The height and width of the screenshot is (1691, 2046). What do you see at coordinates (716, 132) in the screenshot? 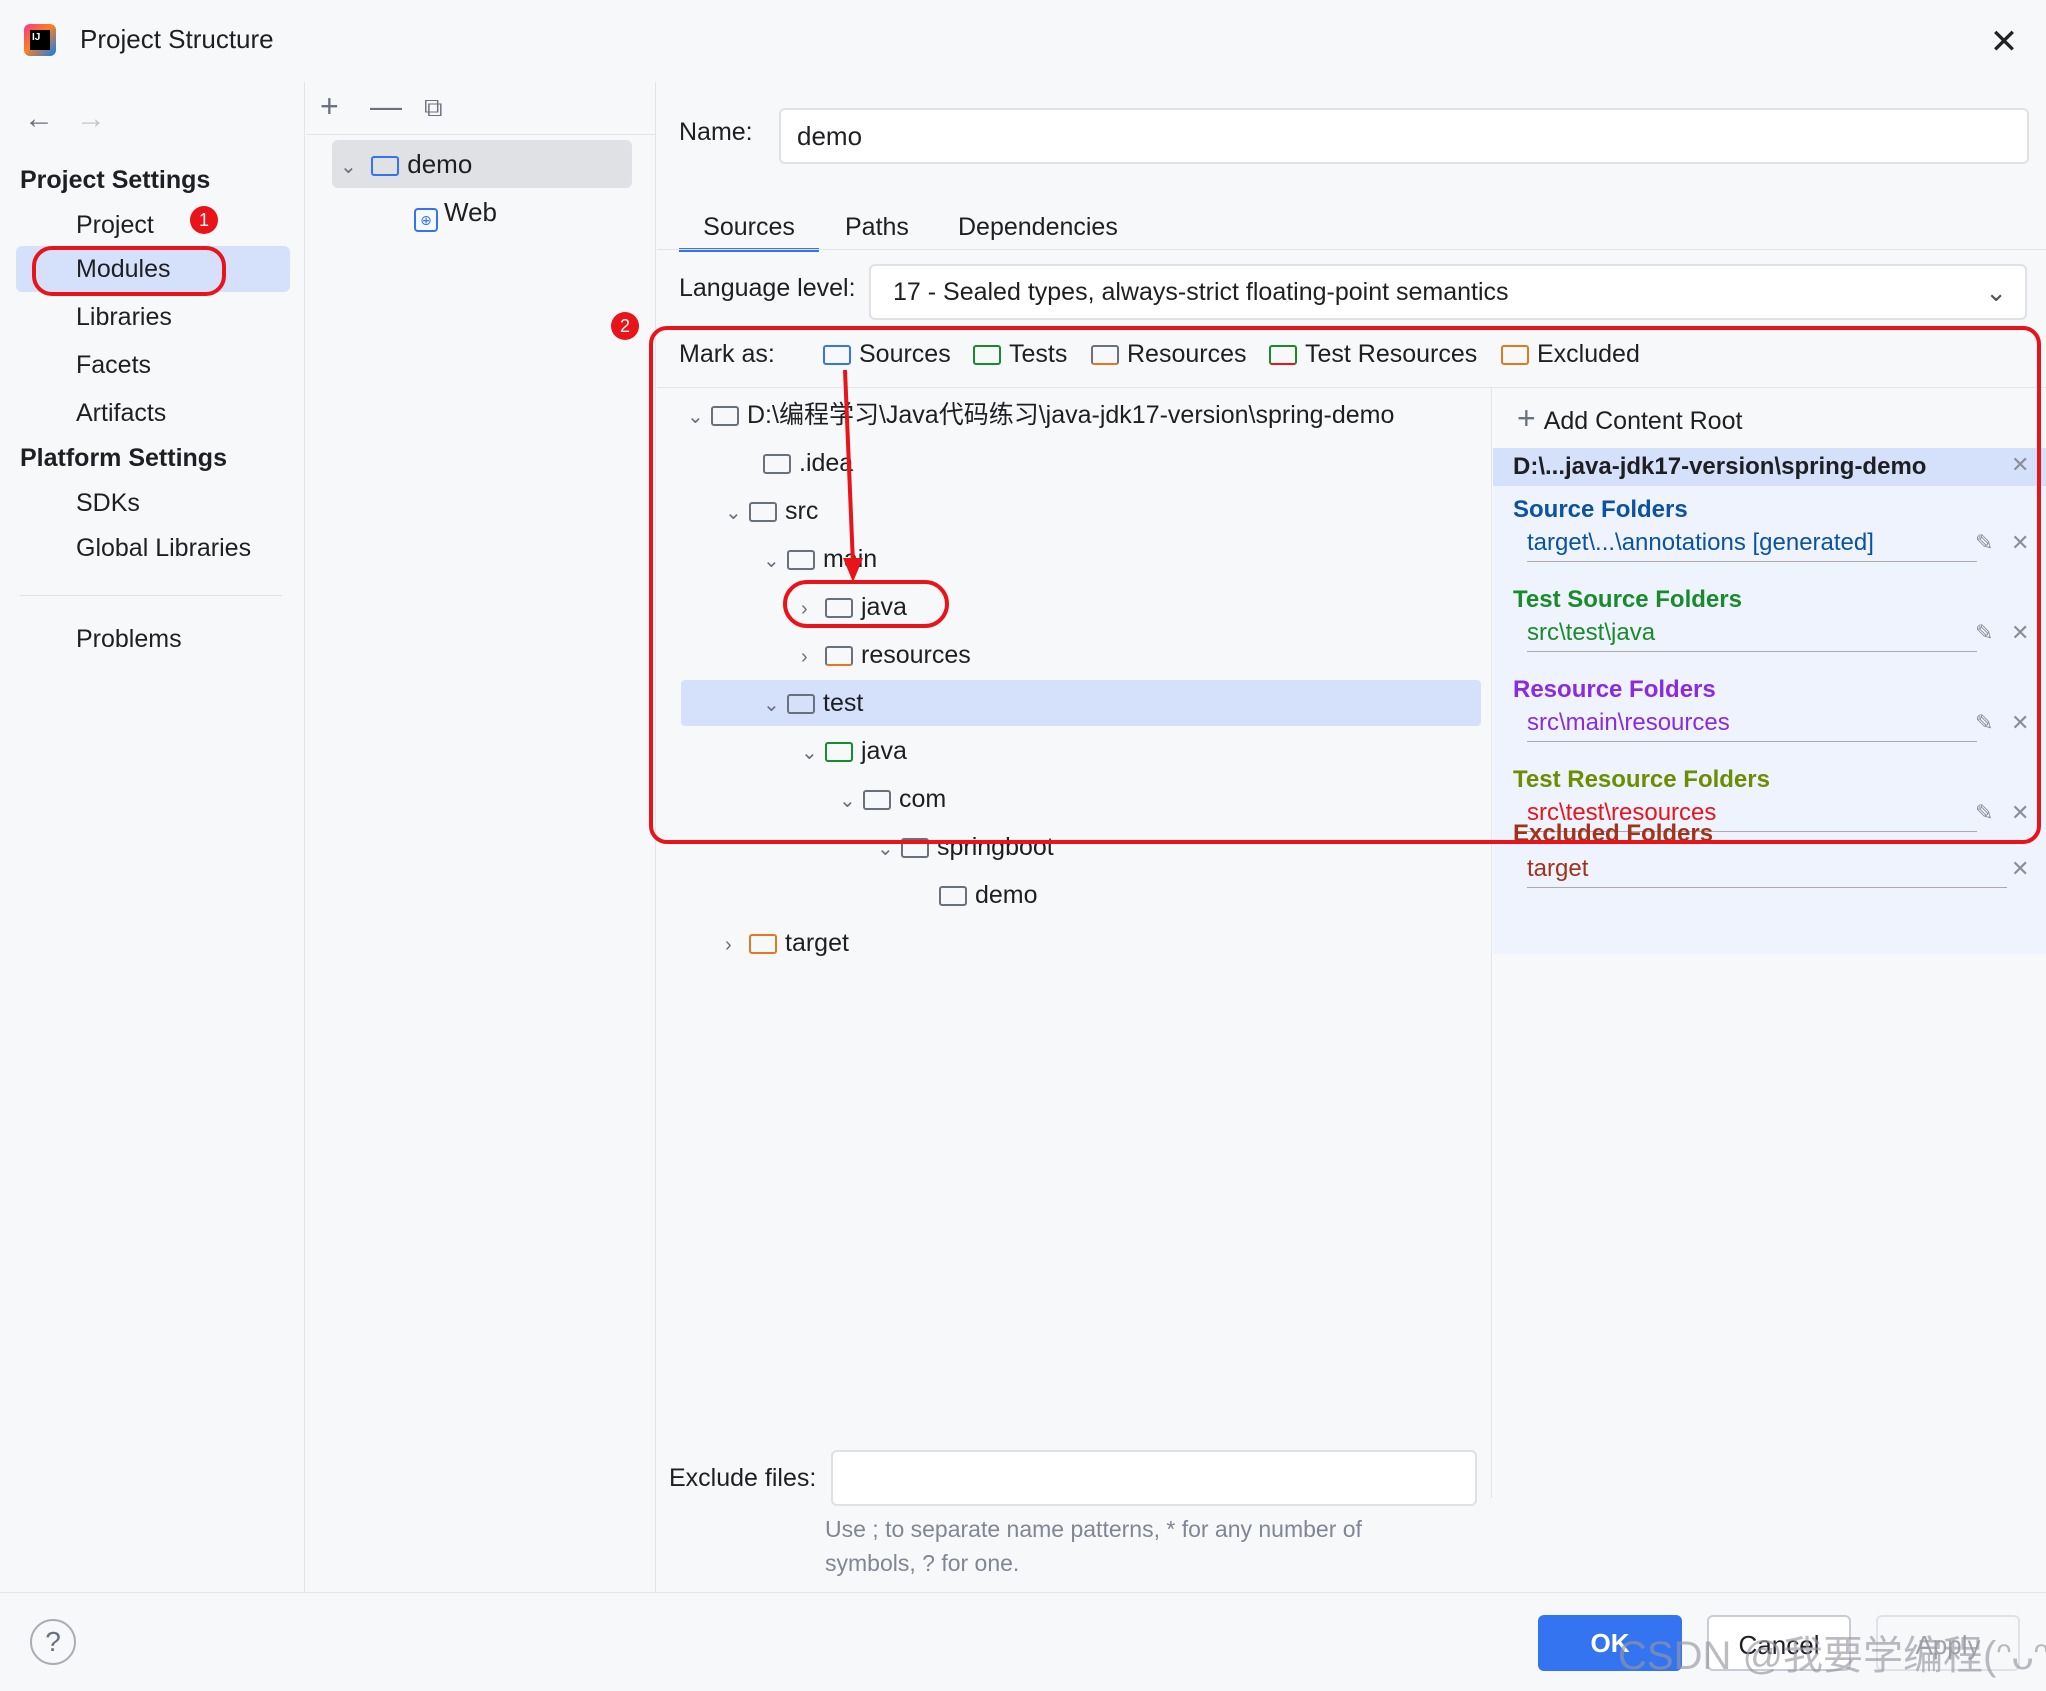
I see `name-label: Name:` at bounding box center [716, 132].